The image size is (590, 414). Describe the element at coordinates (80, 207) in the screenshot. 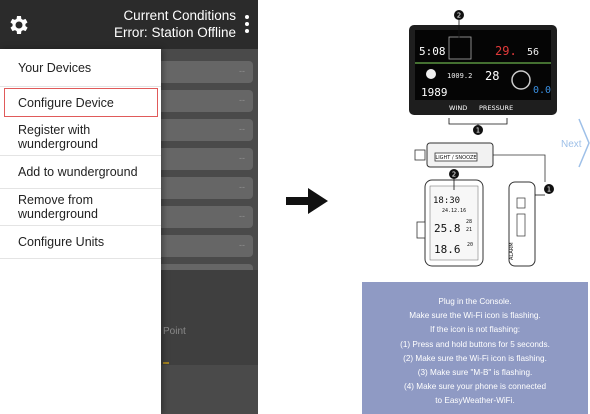

I see `menu-item-remove-wunderground: Remove from wunderground` at that location.